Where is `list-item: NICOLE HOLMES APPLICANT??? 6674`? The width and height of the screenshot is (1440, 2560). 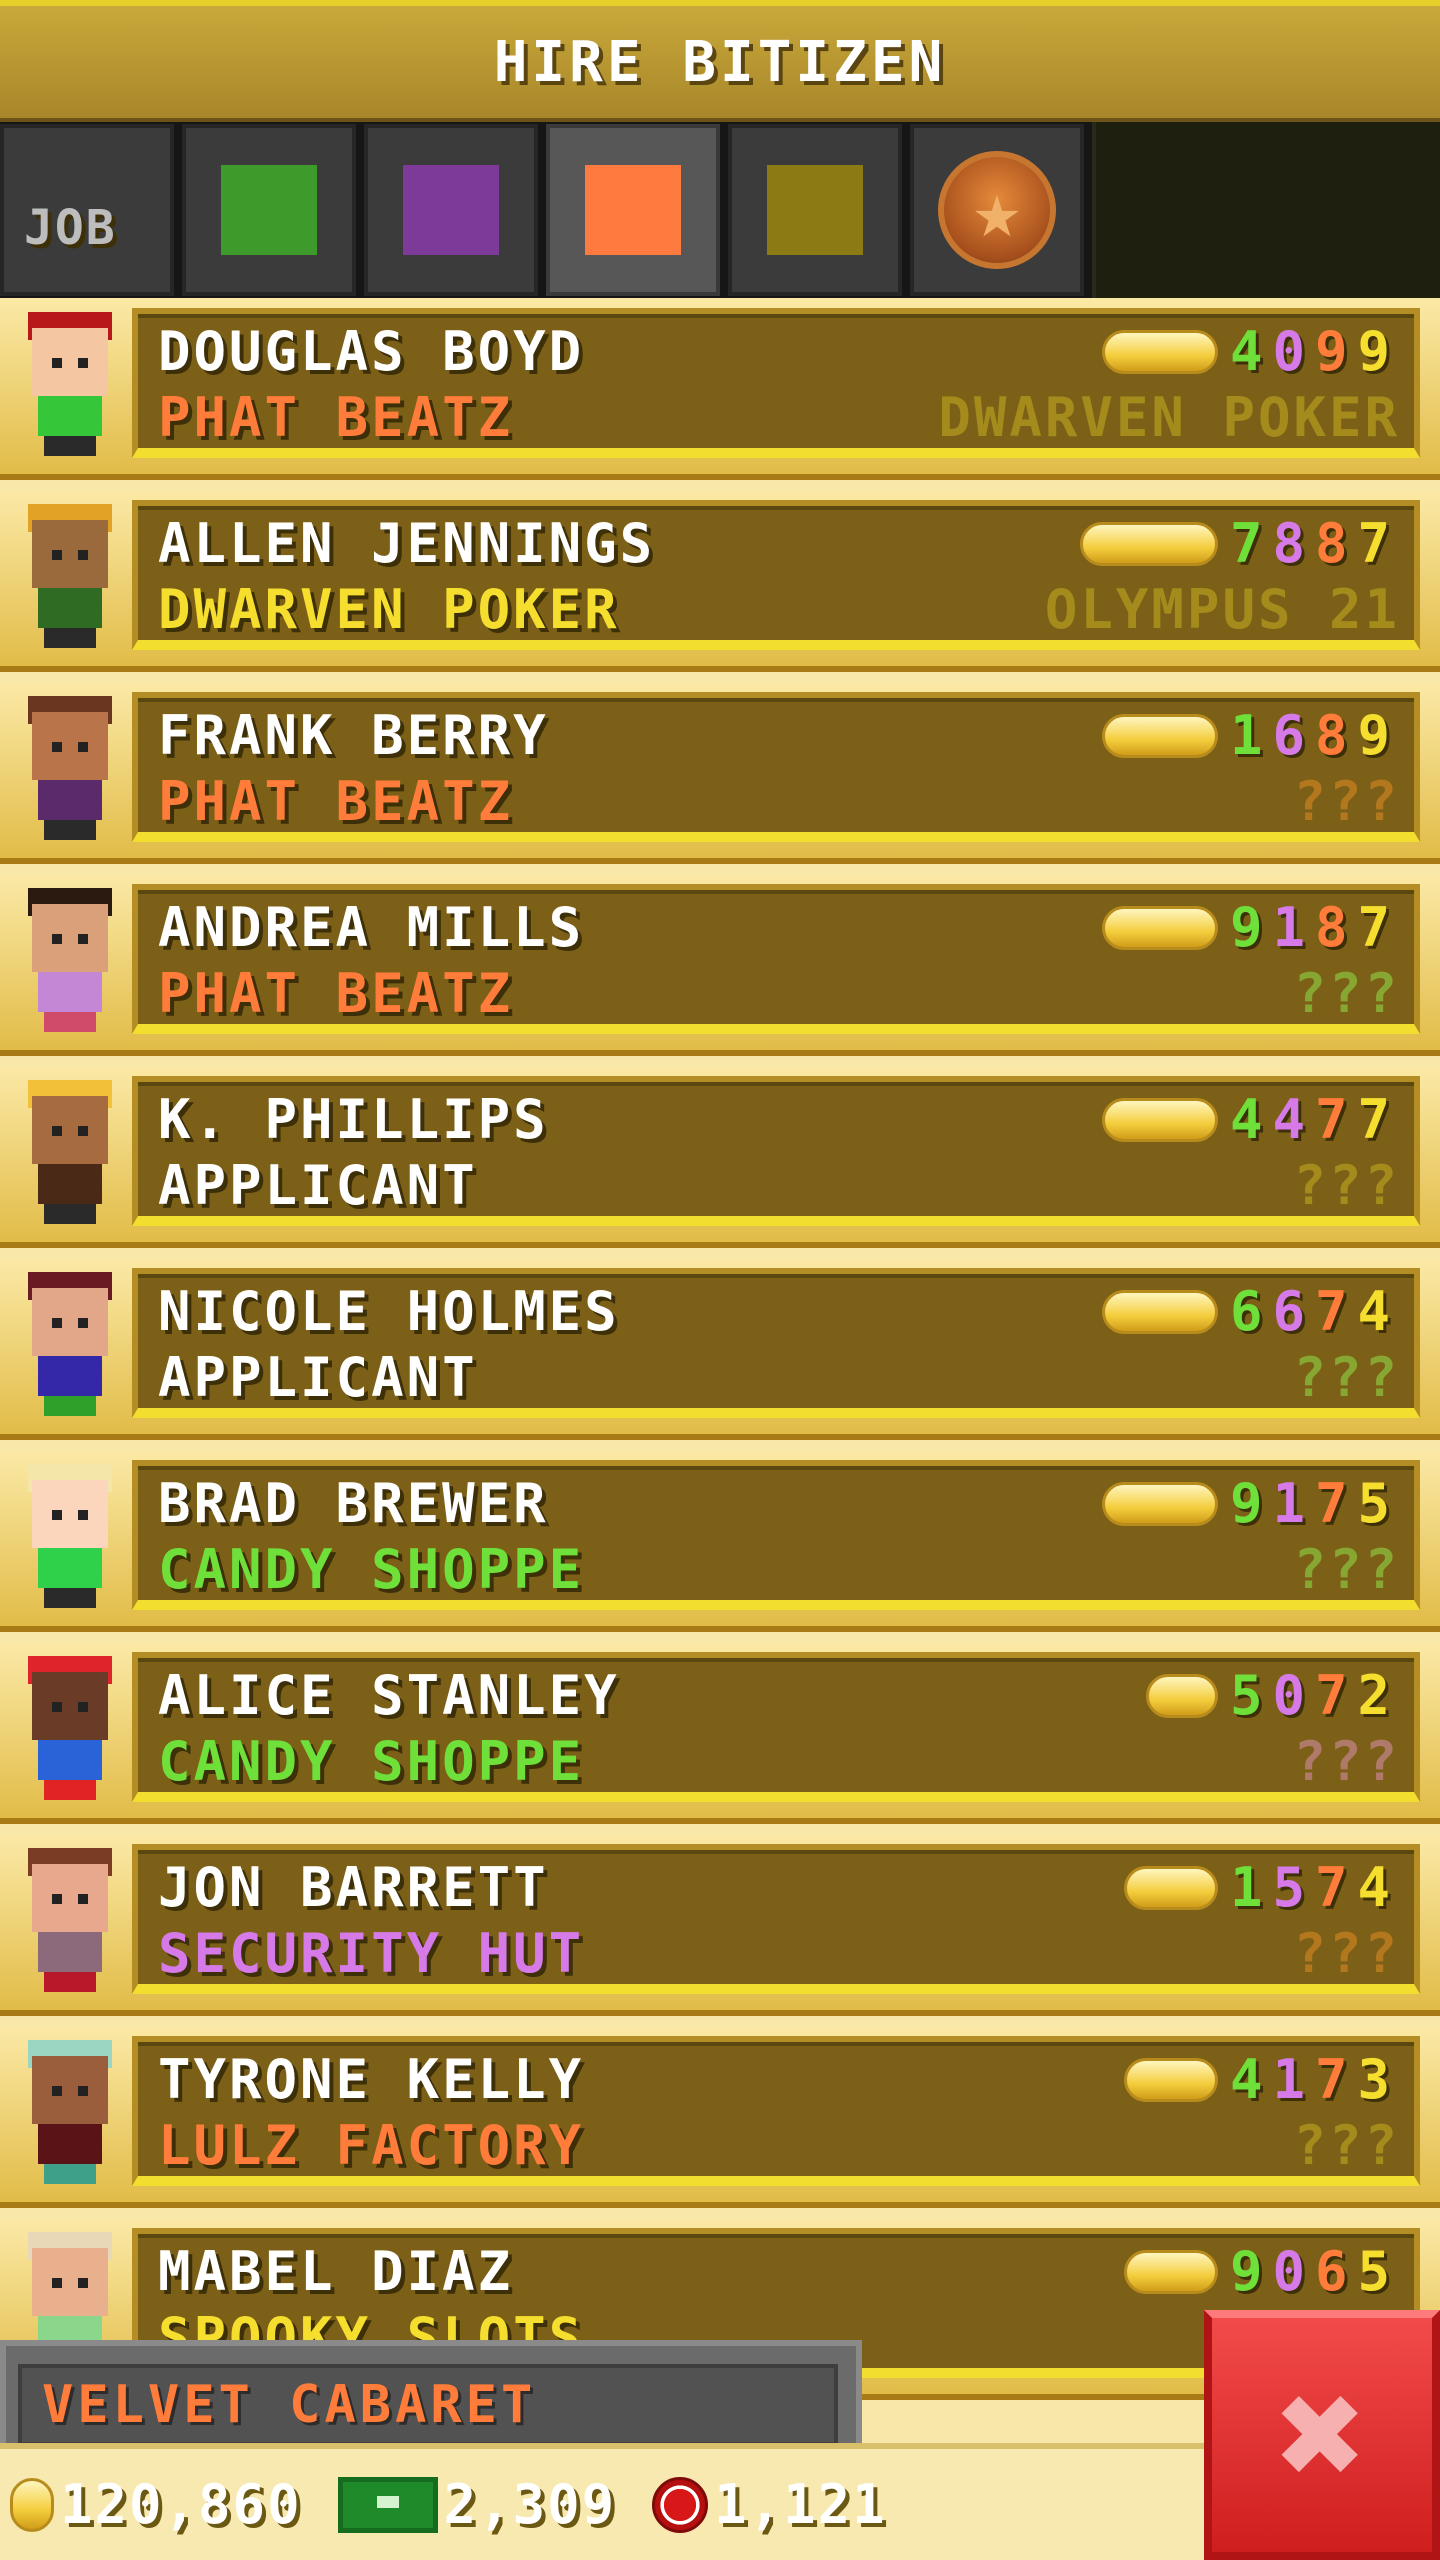
list-item: NICOLE HOLMES APPLICANT??? 6674 is located at coordinates (720, 1349).